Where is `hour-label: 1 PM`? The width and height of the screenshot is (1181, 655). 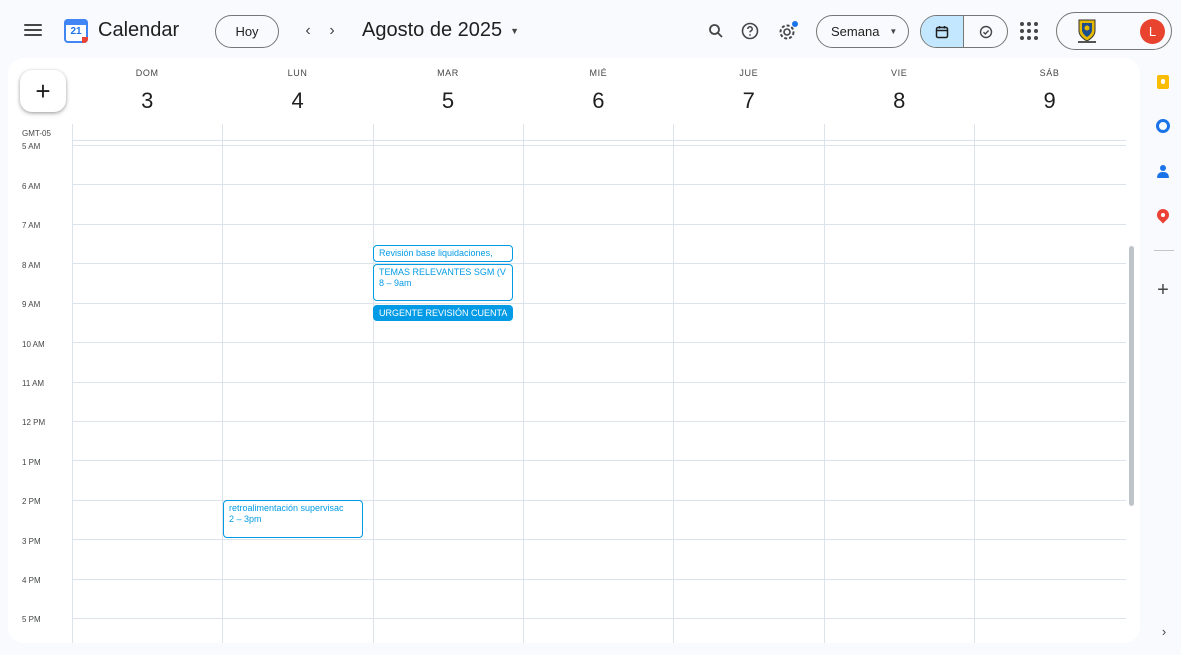 hour-label: 1 PM is located at coordinates (31, 462).